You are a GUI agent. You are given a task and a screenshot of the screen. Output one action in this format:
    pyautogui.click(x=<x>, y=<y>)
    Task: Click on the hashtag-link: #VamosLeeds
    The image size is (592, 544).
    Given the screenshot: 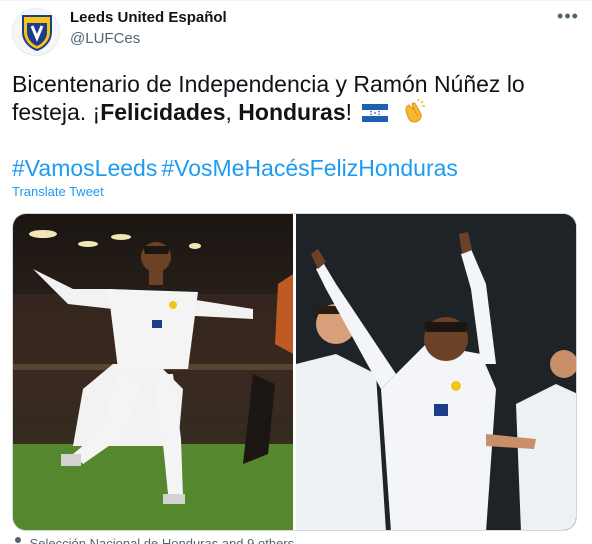 What is the action you would take?
    pyautogui.click(x=84, y=168)
    